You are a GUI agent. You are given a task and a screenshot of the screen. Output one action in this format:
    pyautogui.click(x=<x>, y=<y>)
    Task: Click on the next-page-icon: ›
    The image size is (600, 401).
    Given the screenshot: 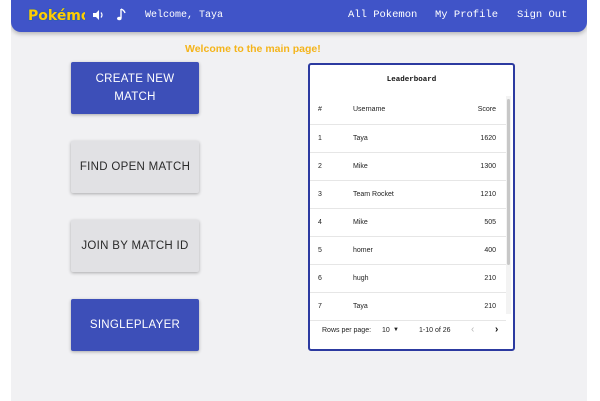 What is the action you would take?
    pyautogui.click(x=496, y=329)
    